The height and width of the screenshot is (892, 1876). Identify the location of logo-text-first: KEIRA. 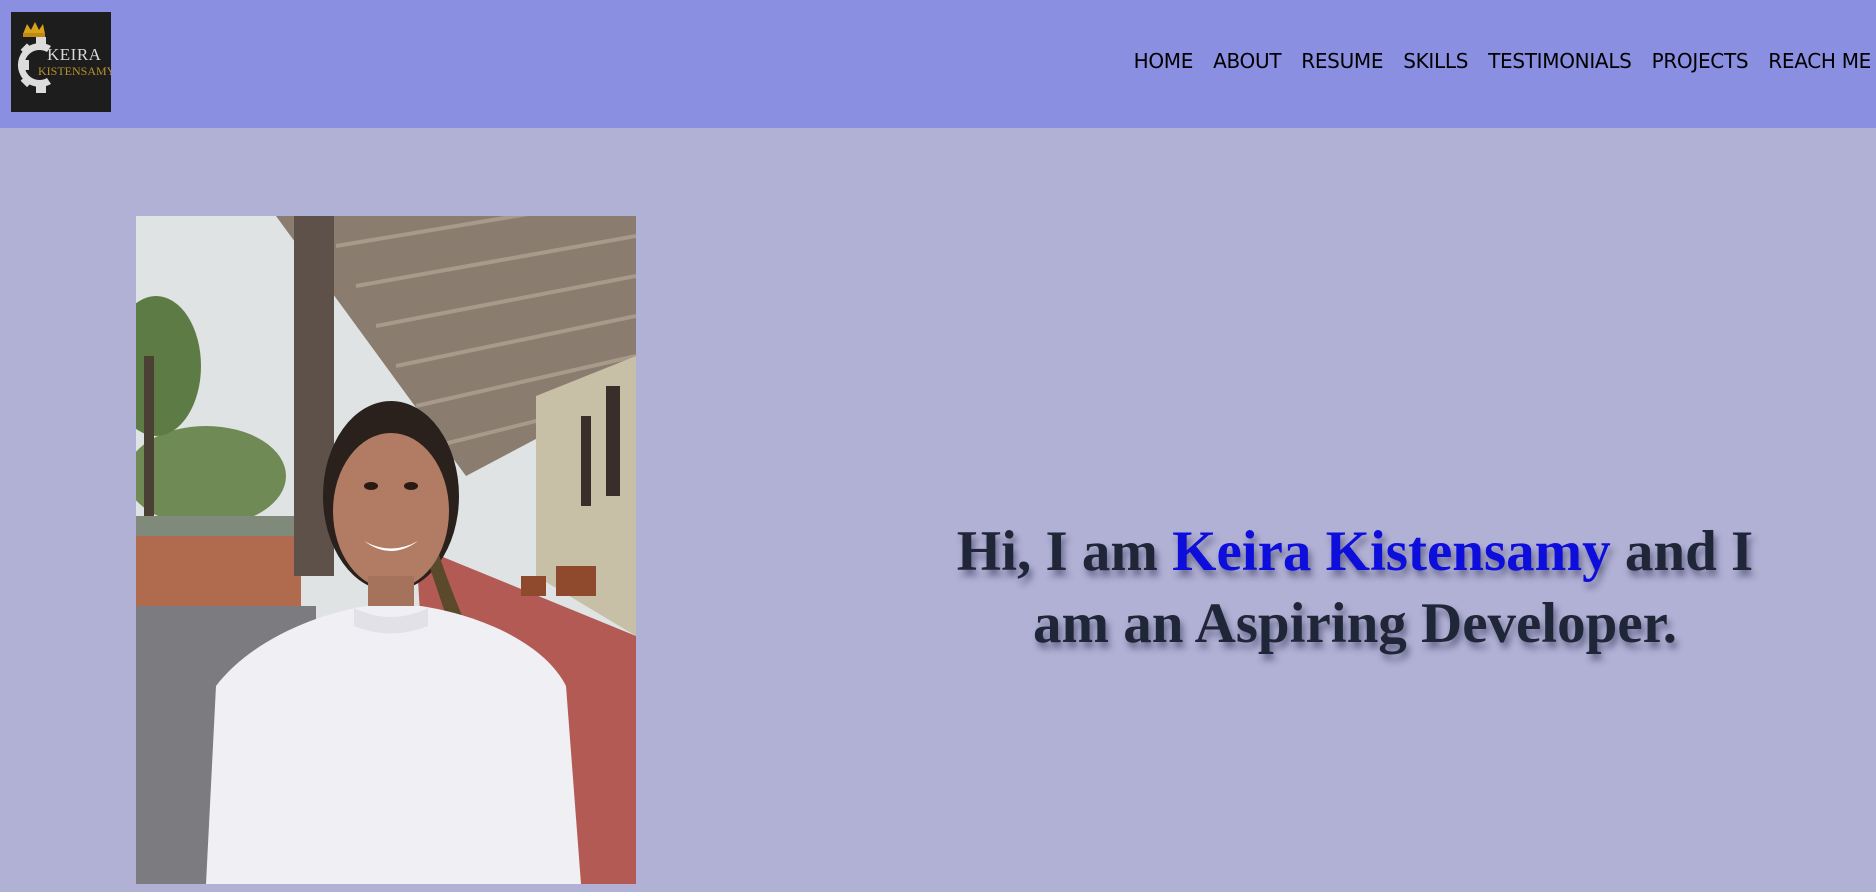
(74, 54).